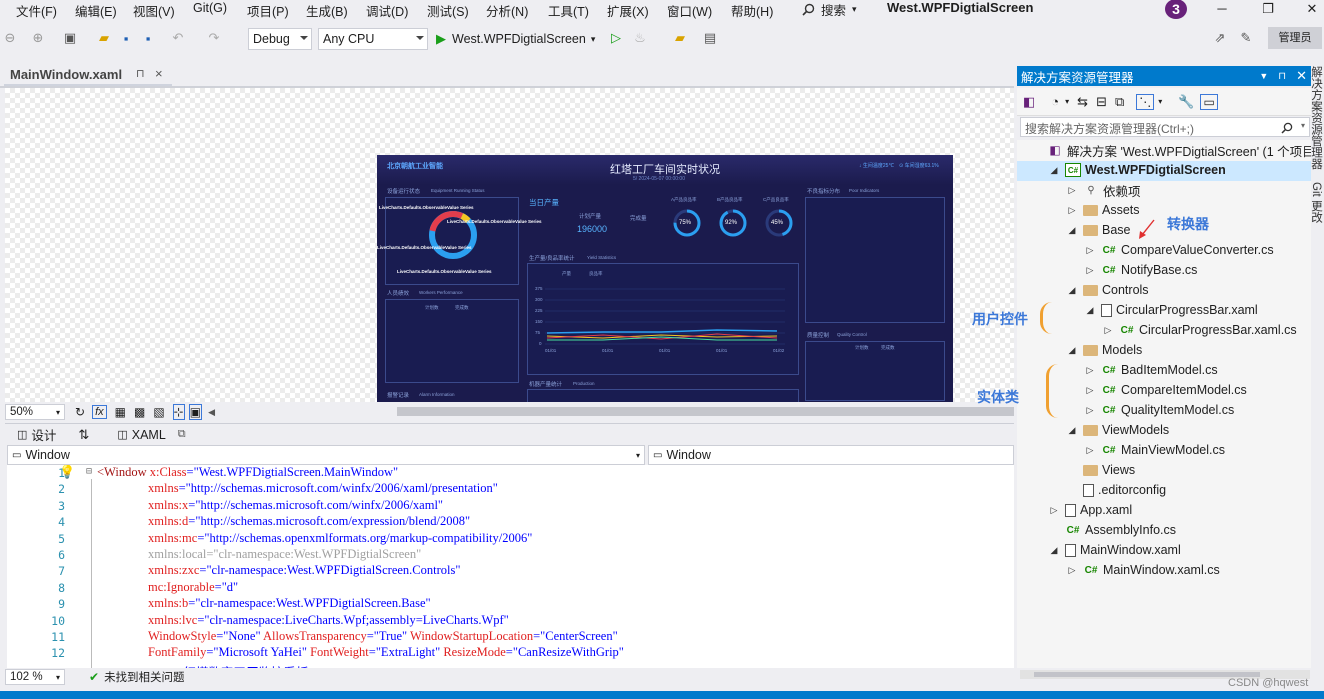  What do you see at coordinates (1101, 102) in the screenshot?
I see `collapse-all-icon: ⊟` at bounding box center [1101, 102].